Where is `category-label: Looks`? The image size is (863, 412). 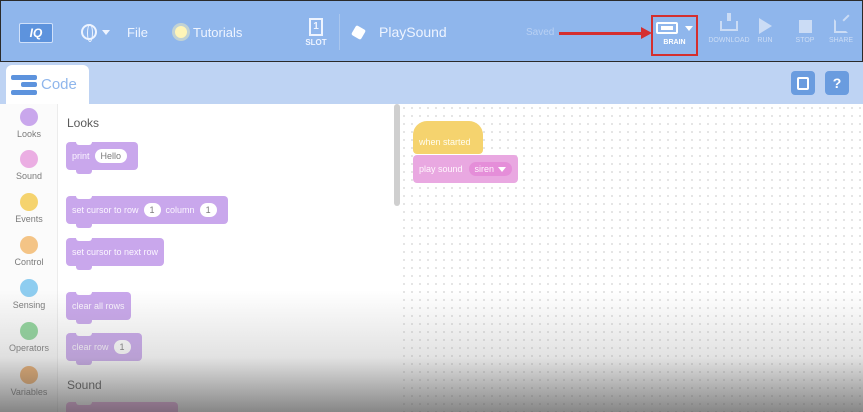
category-label: Looks is located at coordinates (29, 134).